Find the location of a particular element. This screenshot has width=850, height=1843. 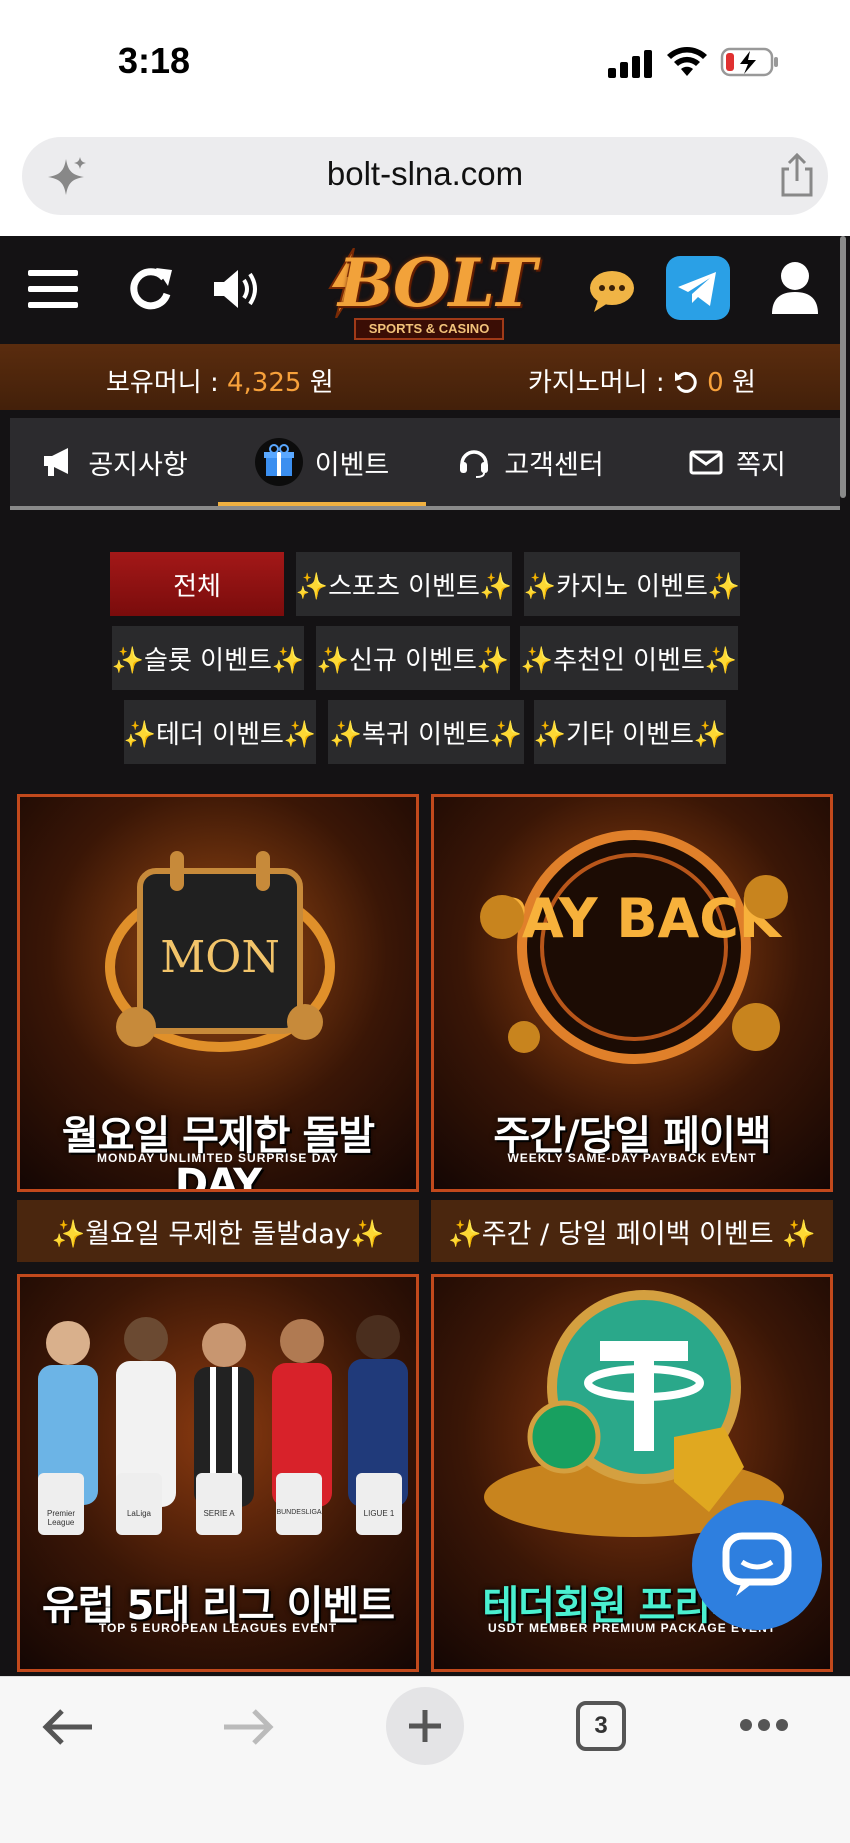

event-title-en: WEEKLY SAME-DAY PAYBACK EVENT is located at coordinates (632, 1158).